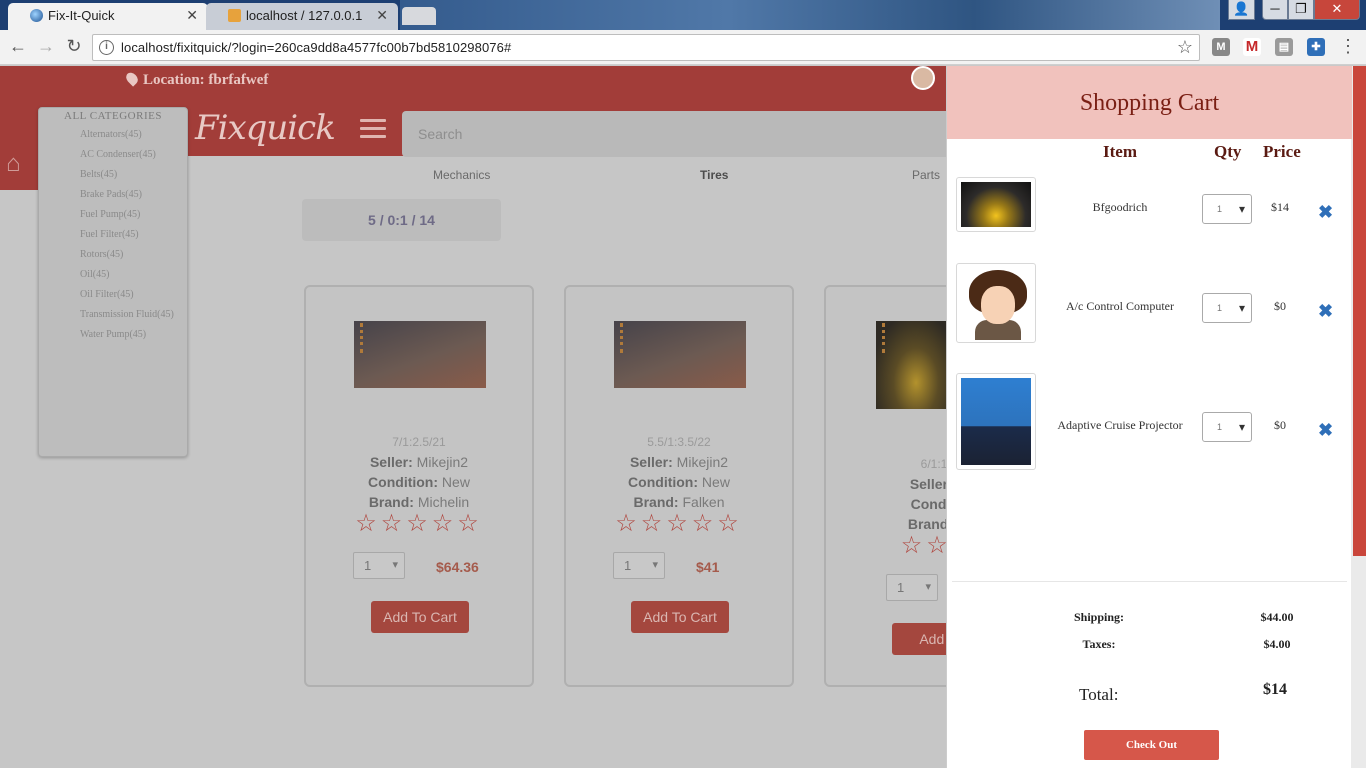 The width and height of the screenshot is (1366, 768). Describe the element at coordinates (1151, 745) in the screenshot. I see `checkout-button: Check Out` at that location.